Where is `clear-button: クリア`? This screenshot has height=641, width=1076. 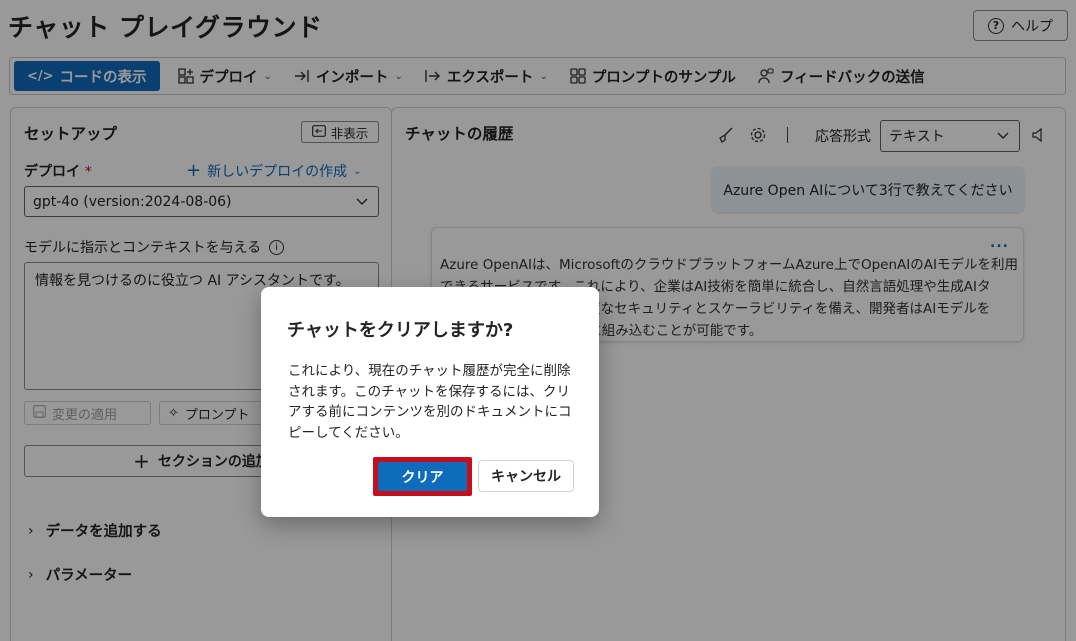
clear-button: クリア is located at coordinates (422, 476).